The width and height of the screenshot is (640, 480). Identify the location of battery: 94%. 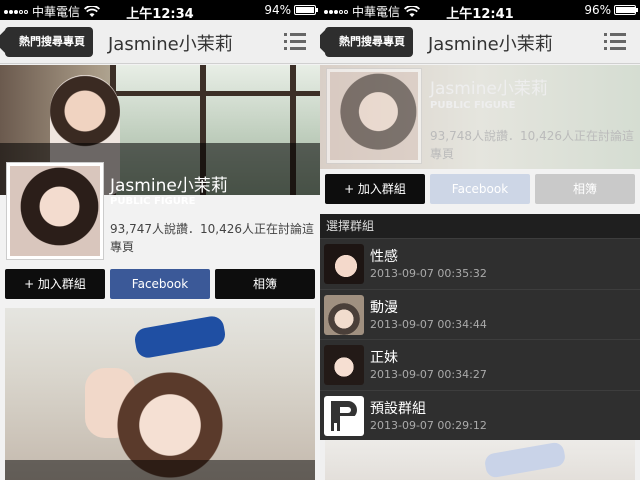
(291, 10).